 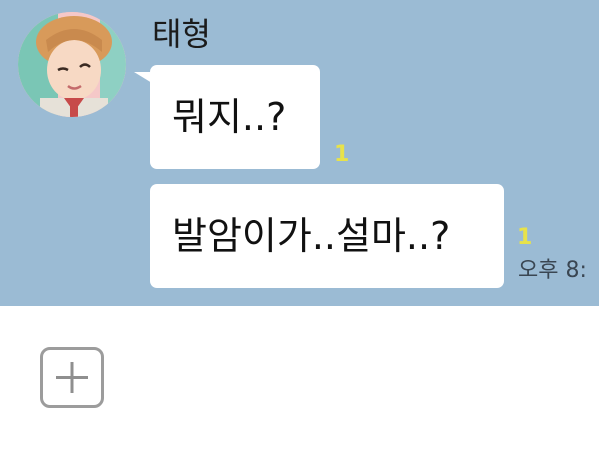 I want to click on profile-photo-icon, so click(x=72, y=64).